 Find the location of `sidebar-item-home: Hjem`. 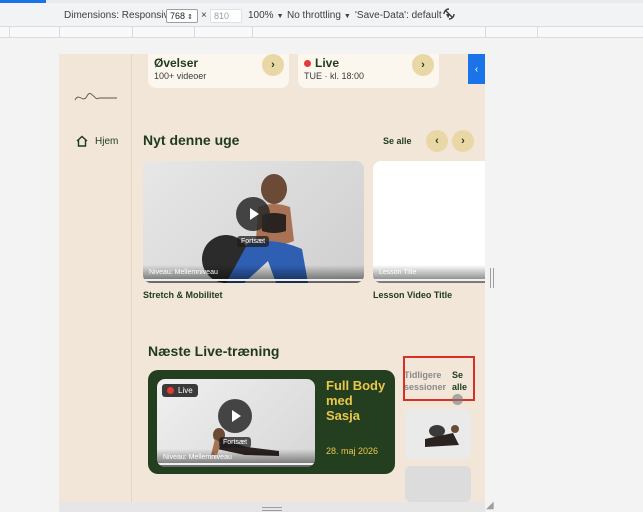

sidebar-item-home: Hjem is located at coordinates (96, 141).